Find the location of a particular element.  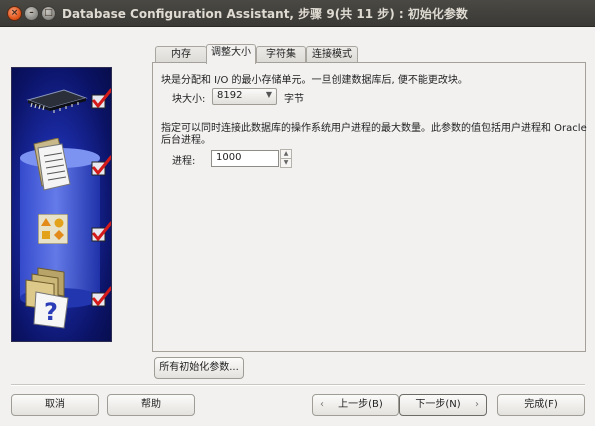

cancel-button: 取消 is located at coordinates (55, 405).